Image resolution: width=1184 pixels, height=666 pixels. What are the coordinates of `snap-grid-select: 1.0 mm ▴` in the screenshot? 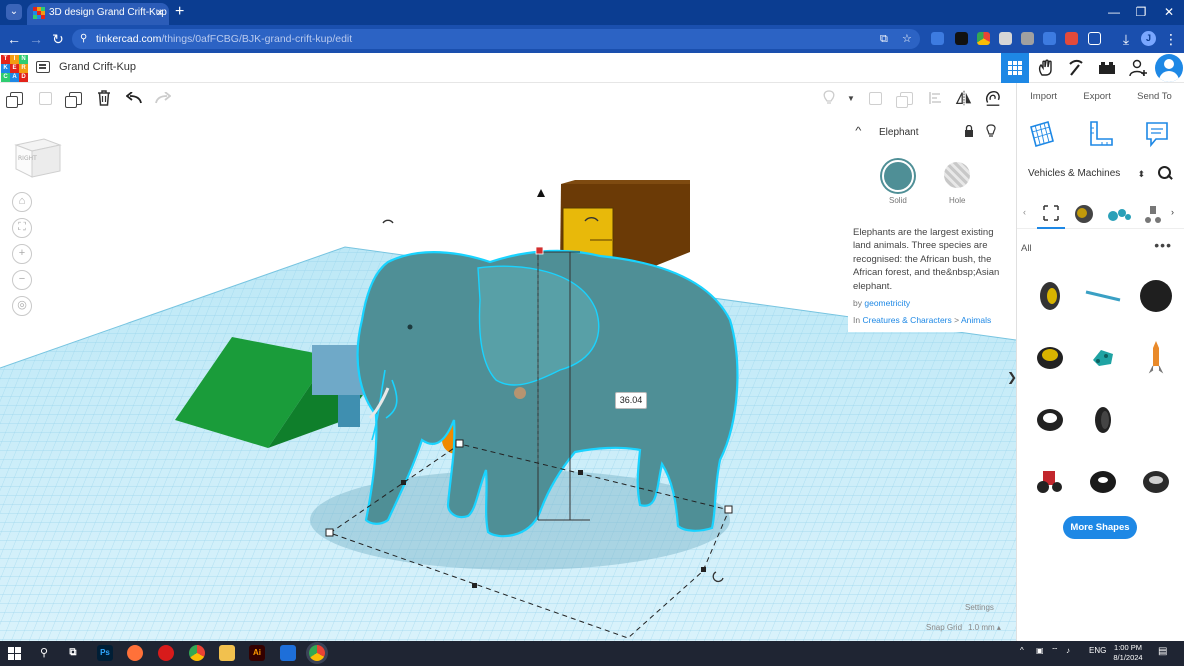 It's located at (984, 627).